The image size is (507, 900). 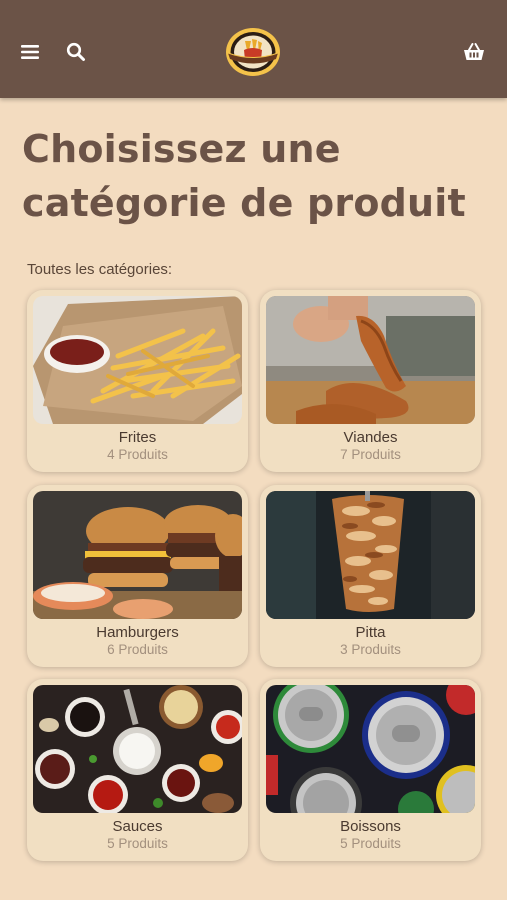 I want to click on category-image-boissons, so click(x=370, y=749).